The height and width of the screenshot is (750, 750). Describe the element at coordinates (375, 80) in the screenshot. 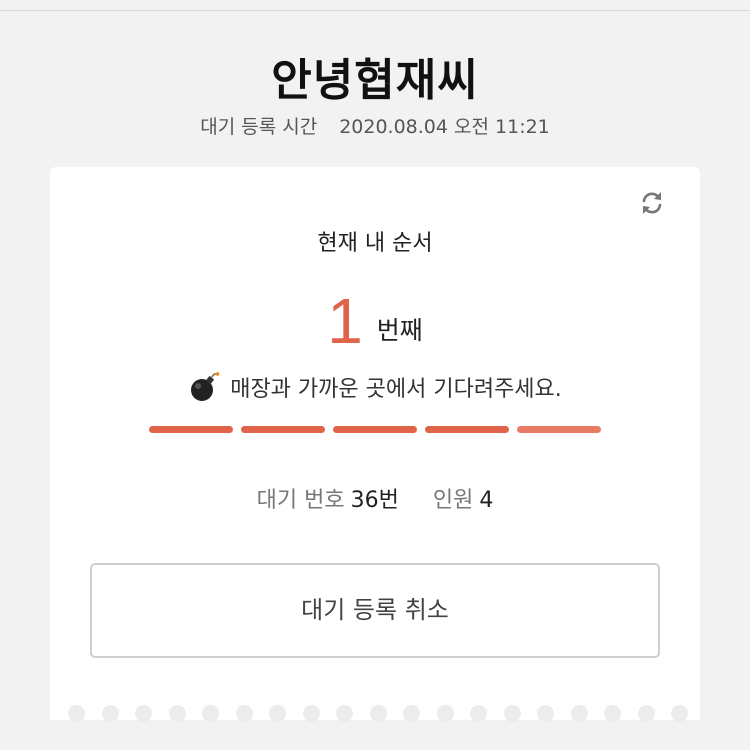

I see `page-title: 안녕협재씨` at that location.